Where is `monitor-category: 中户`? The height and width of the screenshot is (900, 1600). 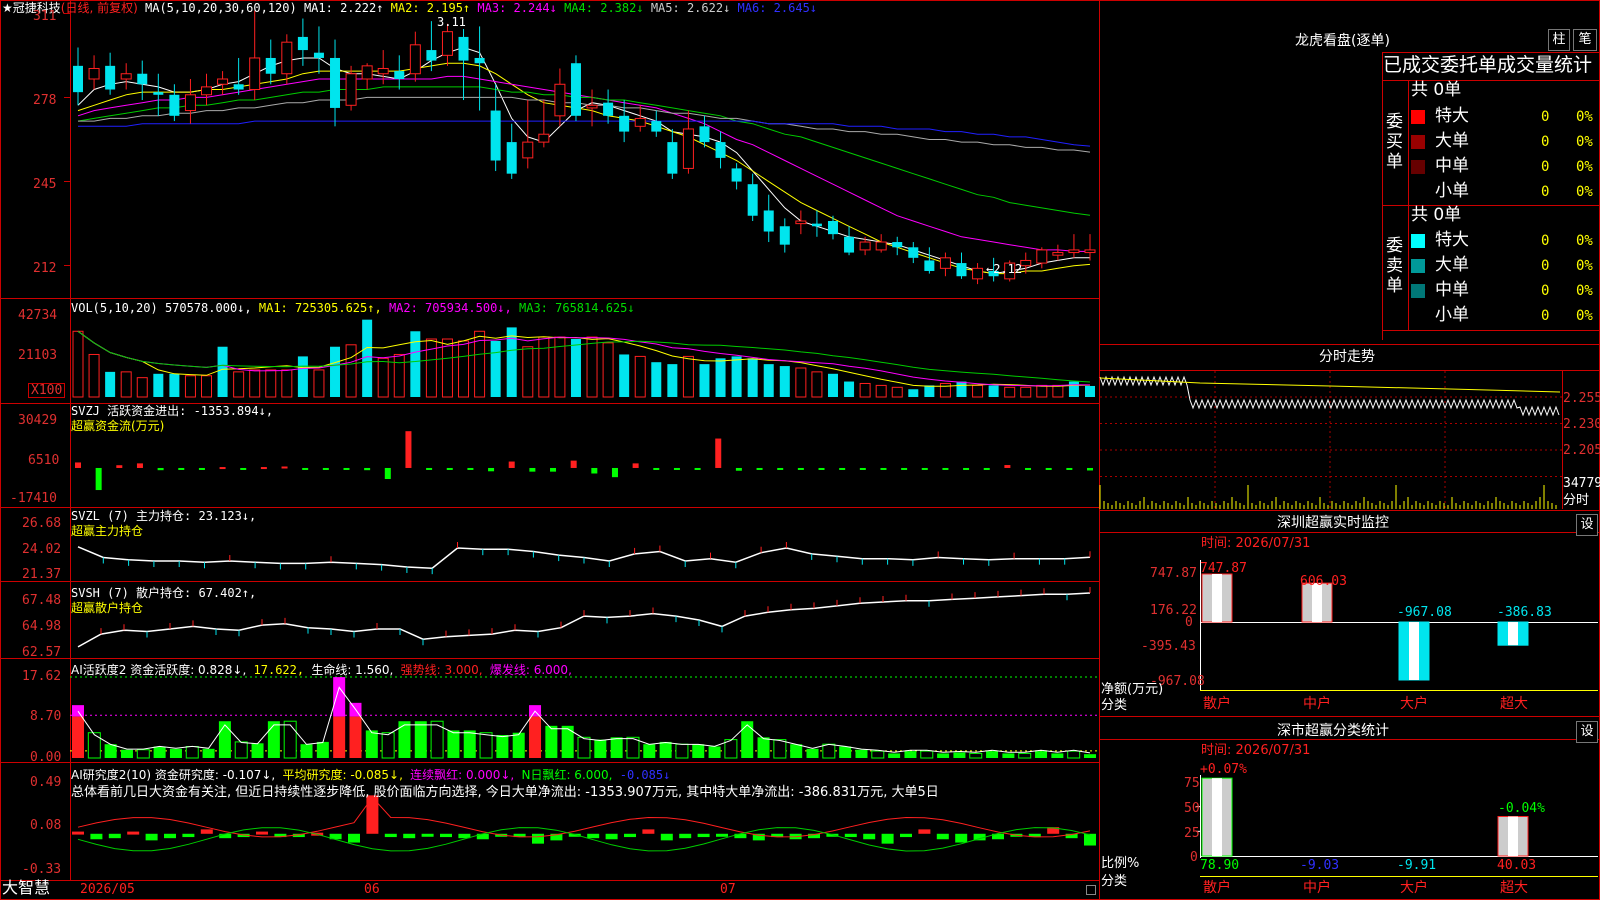 monitor-category: 中户 is located at coordinates (1317, 704).